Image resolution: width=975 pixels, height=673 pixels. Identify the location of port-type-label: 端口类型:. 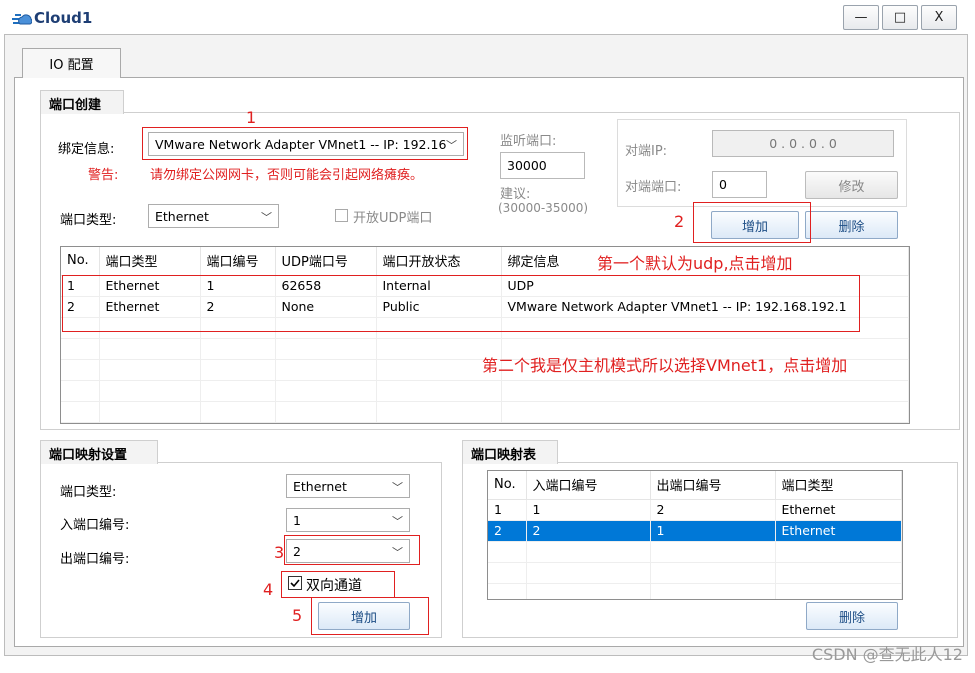
(88, 220).